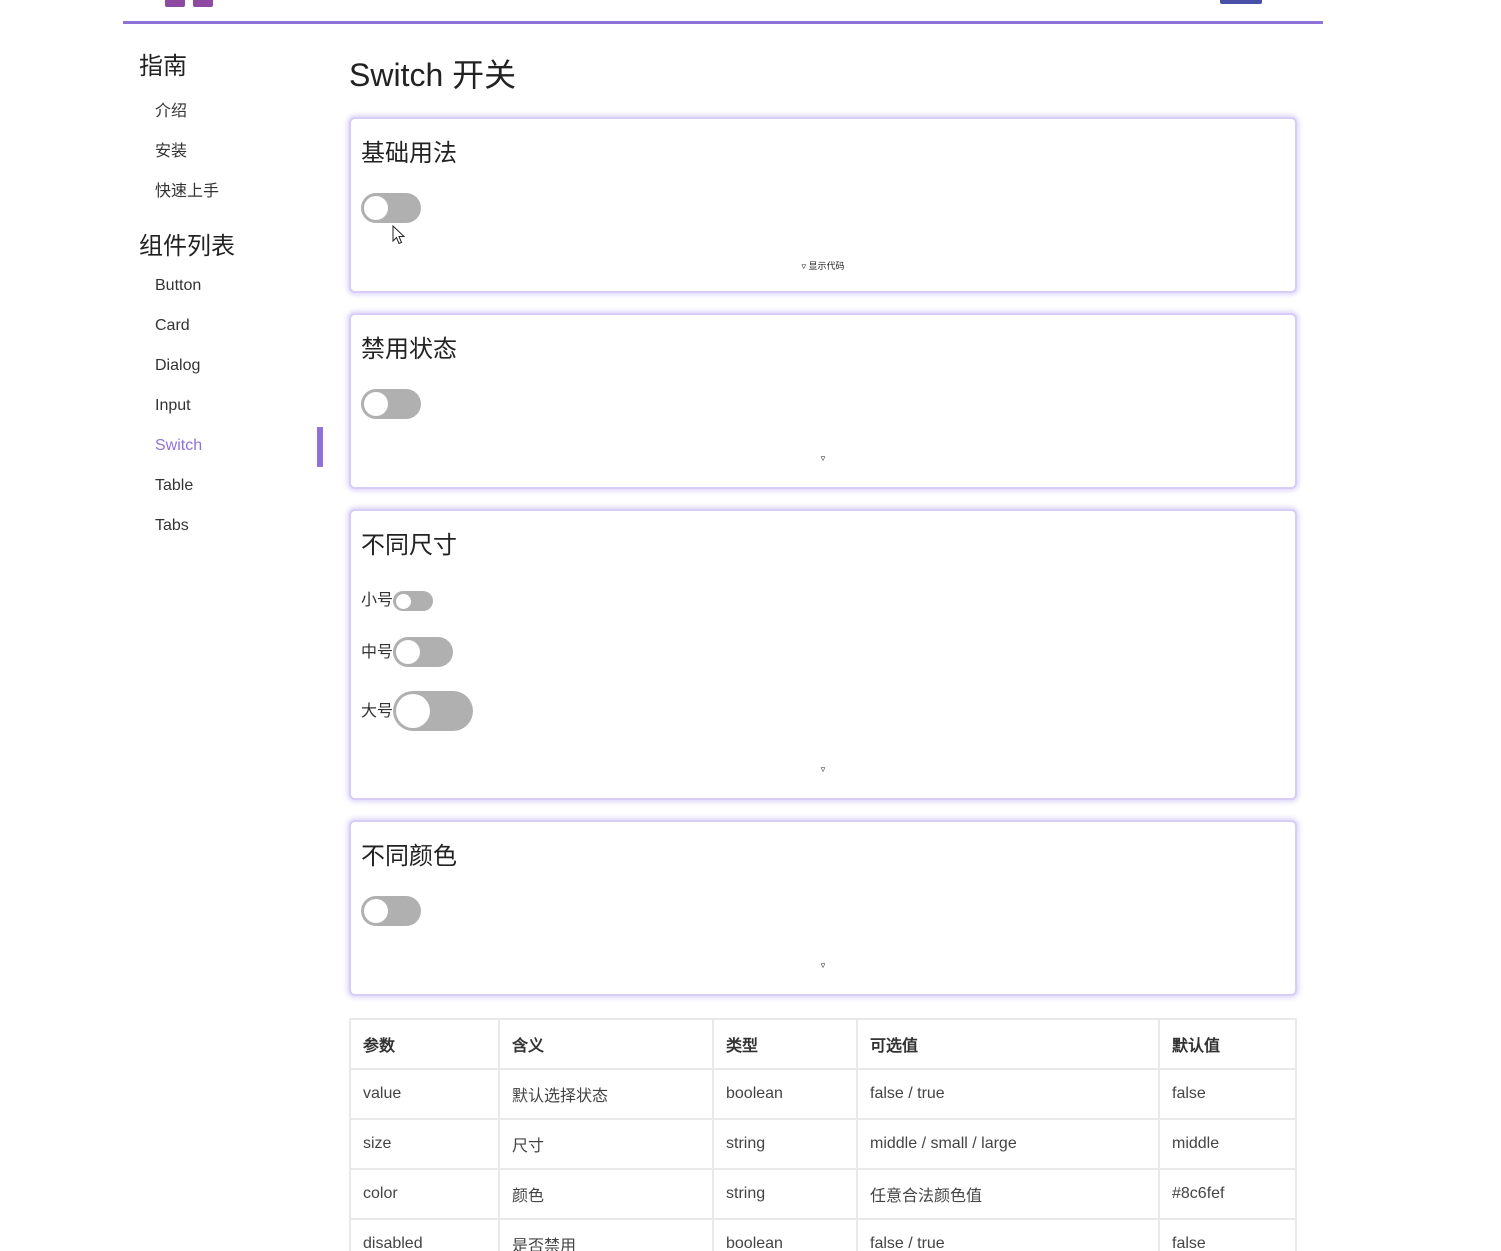 The width and height of the screenshot is (1501, 1251). I want to click on table-header-cell: 可选值, so click(1008, 1044).